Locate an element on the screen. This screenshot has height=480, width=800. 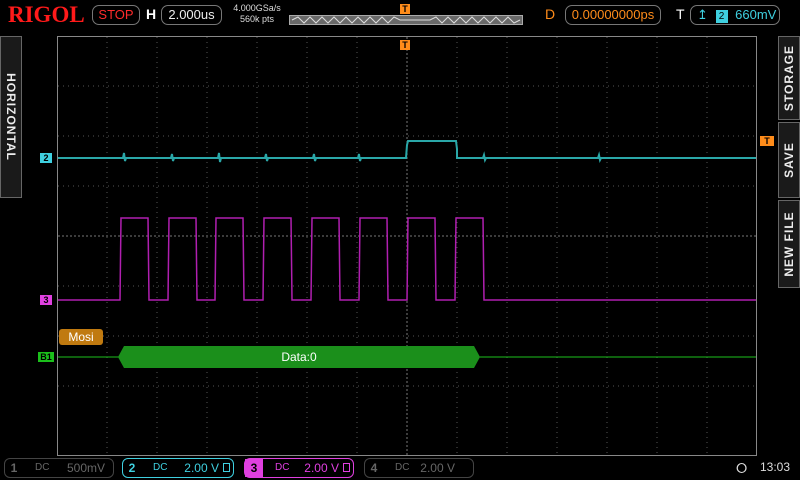
channel-4-status: 4 DC 2.00 V is located at coordinates (419, 468).